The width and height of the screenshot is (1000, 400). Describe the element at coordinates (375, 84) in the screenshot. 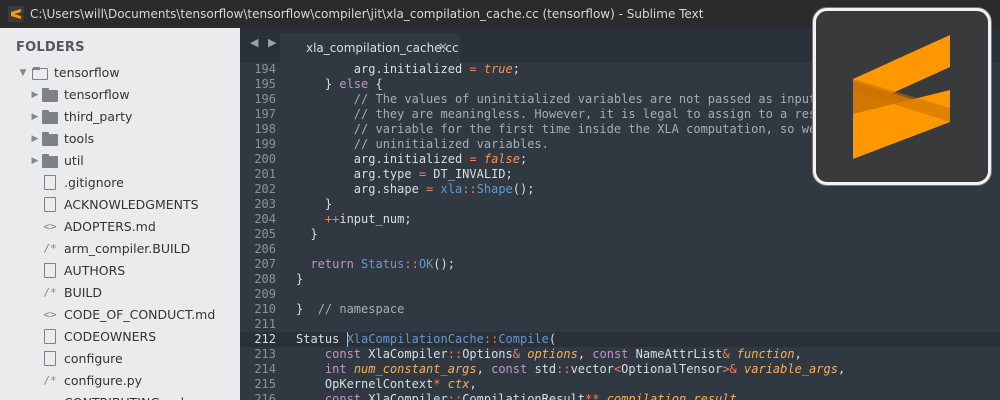

I see `code-token: {` at that location.